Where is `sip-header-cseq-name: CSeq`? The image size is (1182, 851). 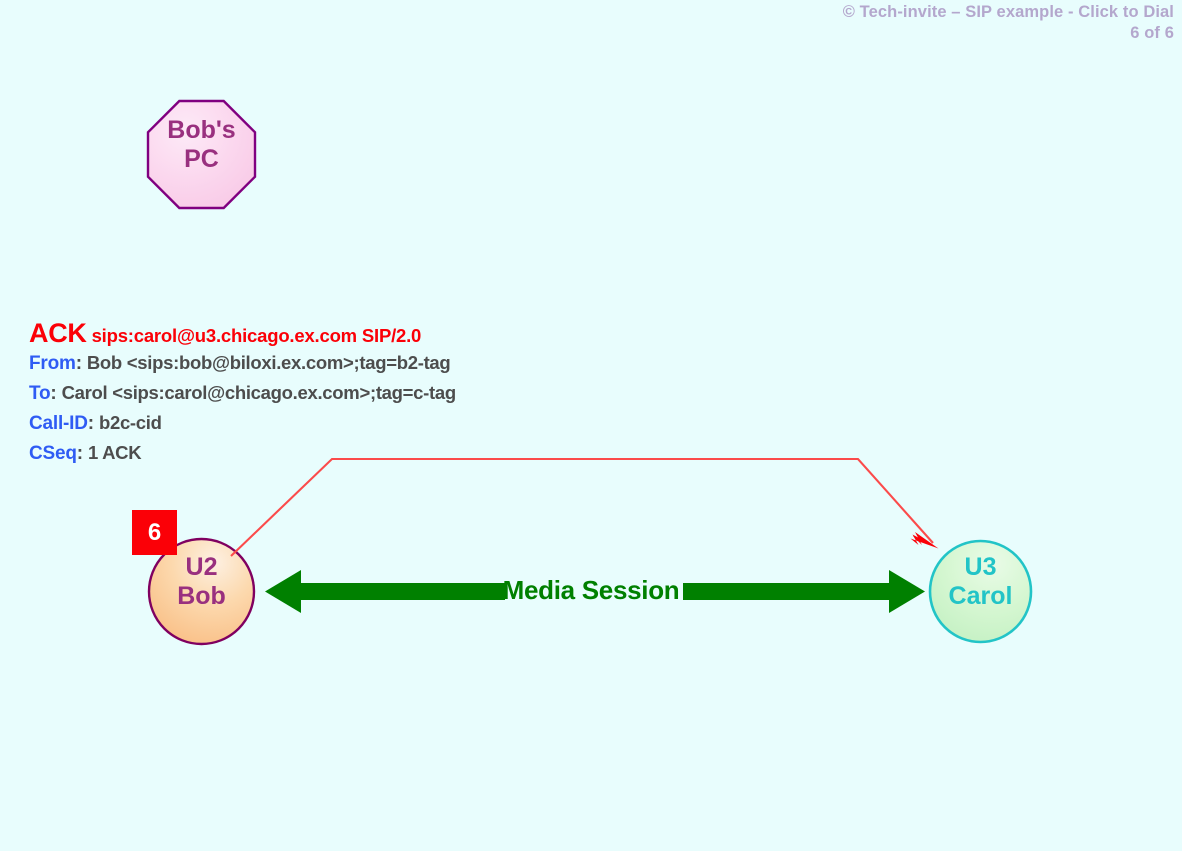
sip-header-cseq-name: CSeq is located at coordinates (53, 453).